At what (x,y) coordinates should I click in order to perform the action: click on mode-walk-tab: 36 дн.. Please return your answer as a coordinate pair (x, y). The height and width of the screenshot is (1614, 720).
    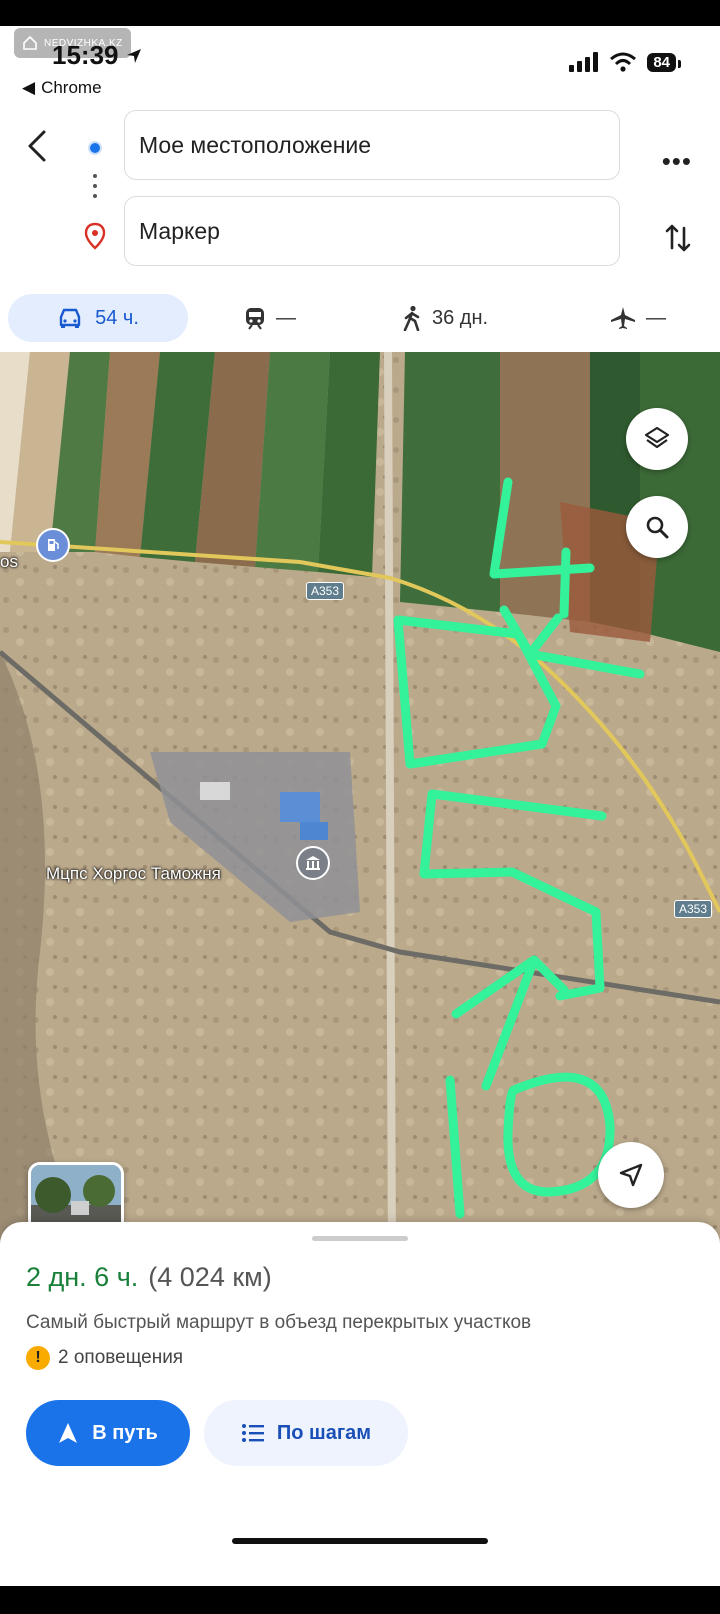
    Looking at the image, I should click on (445, 318).